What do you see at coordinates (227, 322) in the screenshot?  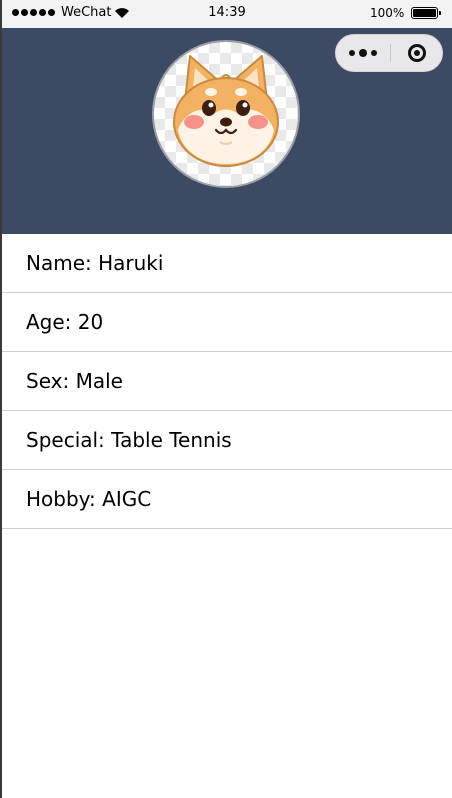 I see `profile-age-row: Age: 20` at bounding box center [227, 322].